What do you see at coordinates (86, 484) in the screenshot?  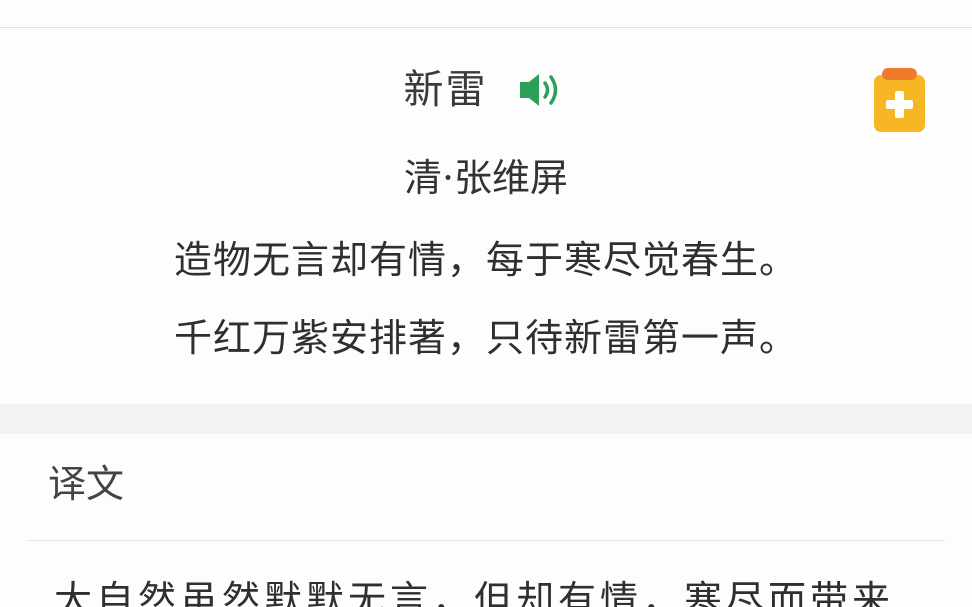 I see `translation-heading: 译文` at bounding box center [86, 484].